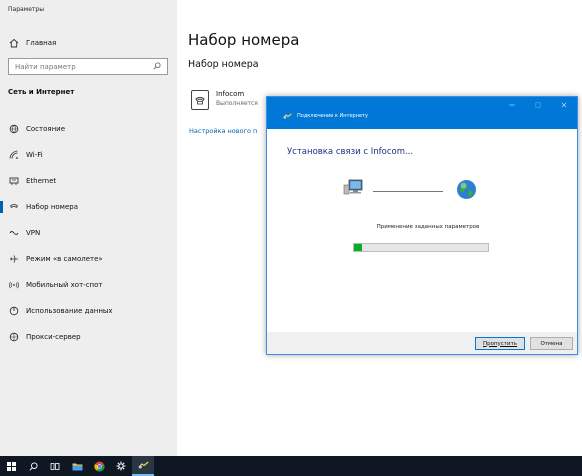 The image size is (582, 476). What do you see at coordinates (512, 105) in the screenshot?
I see `minimize-button` at bounding box center [512, 105].